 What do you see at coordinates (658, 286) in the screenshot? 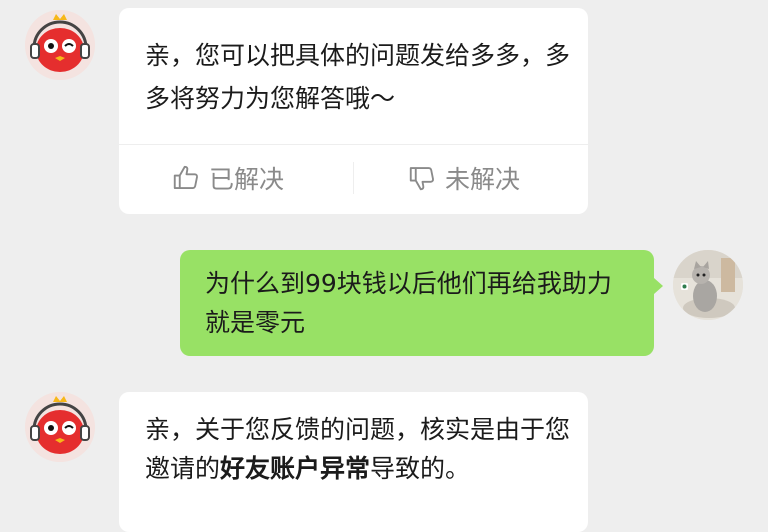
I see `bubble-tail` at bounding box center [658, 286].